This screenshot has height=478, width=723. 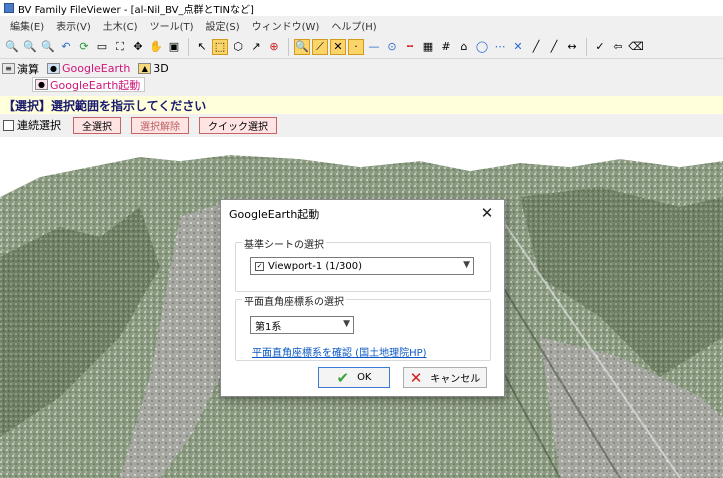 What do you see at coordinates (361, 105) in the screenshot?
I see `instruction-bar: 【選択】選択範囲を指示してください` at bounding box center [361, 105].